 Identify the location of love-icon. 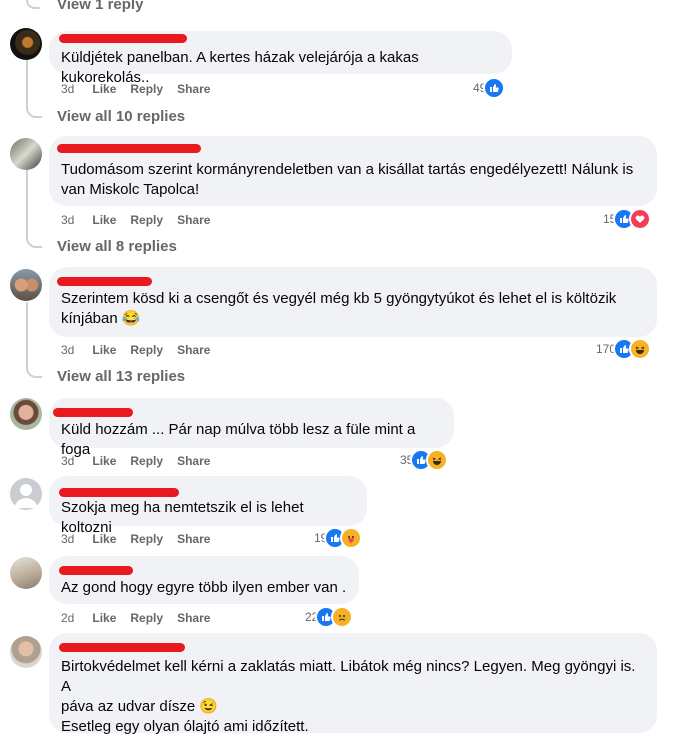
(640, 219).